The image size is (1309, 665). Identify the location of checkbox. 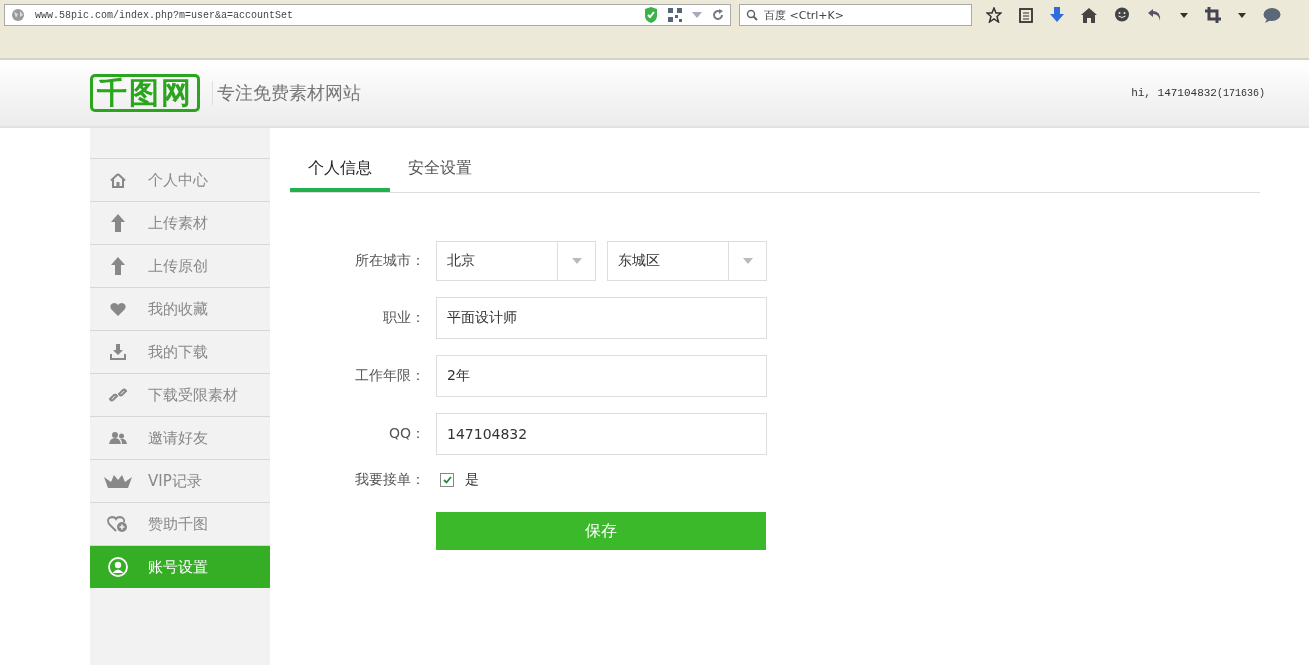
(447, 480).